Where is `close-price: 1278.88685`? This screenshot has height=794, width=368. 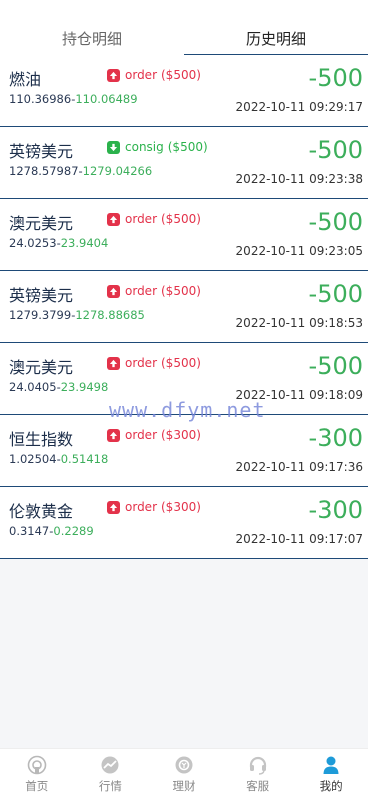 close-price: 1278.88685 is located at coordinates (110, 315).